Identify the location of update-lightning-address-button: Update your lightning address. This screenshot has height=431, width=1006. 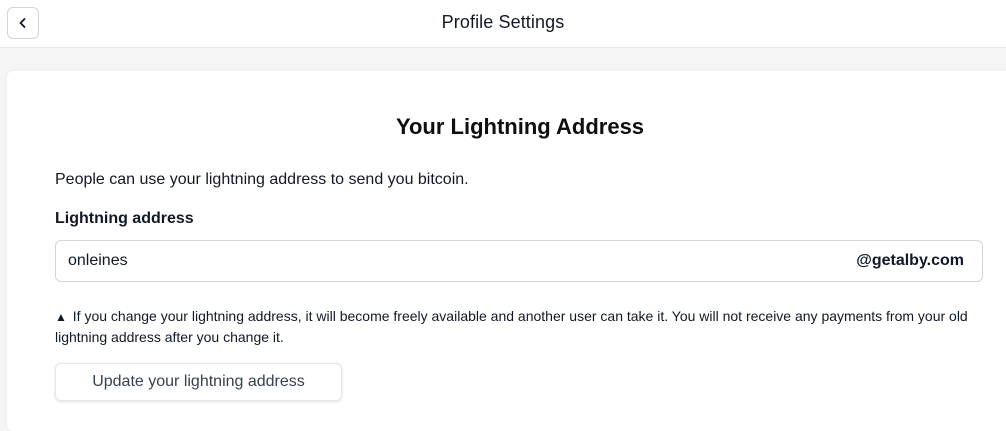
(198, 382).